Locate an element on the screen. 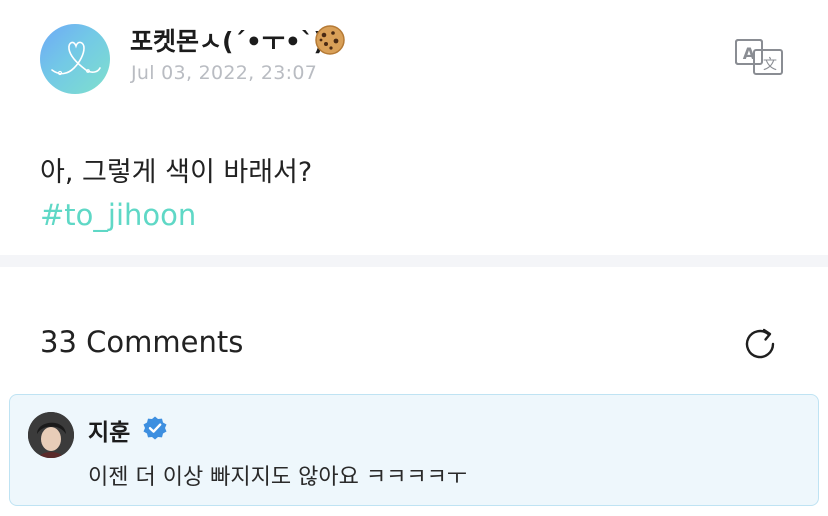 The image size is (828, 516). verified-badge-icon is located at coordinates (155, 428).